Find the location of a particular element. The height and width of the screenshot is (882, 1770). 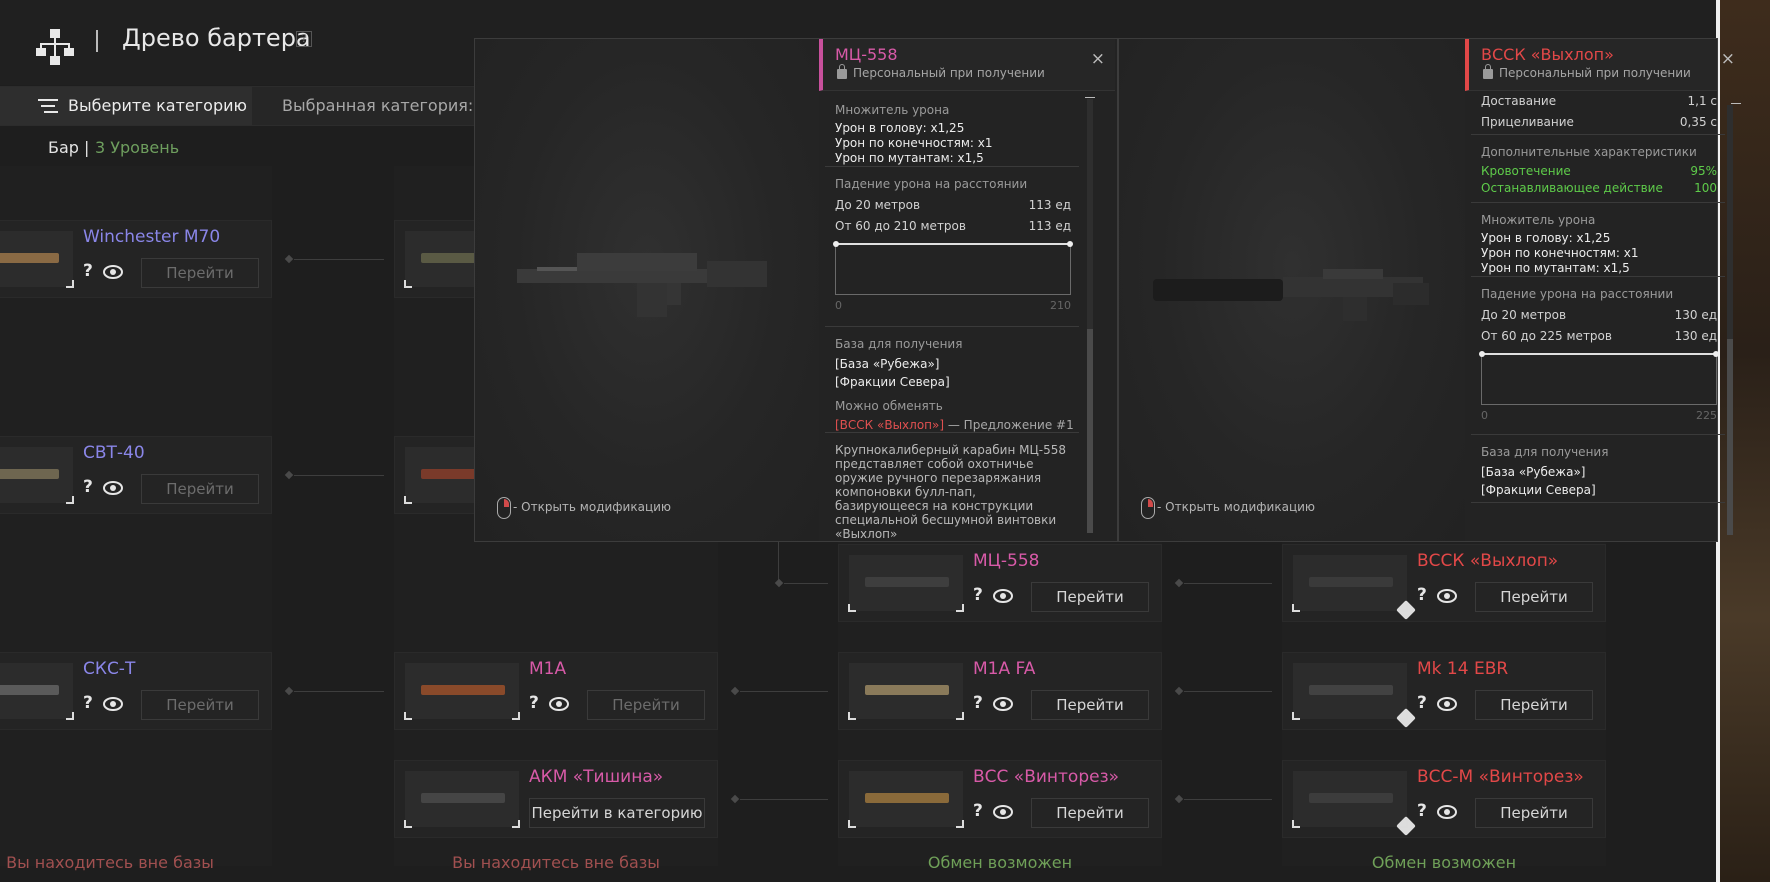

title-separator is located at coordinates (97, 41).